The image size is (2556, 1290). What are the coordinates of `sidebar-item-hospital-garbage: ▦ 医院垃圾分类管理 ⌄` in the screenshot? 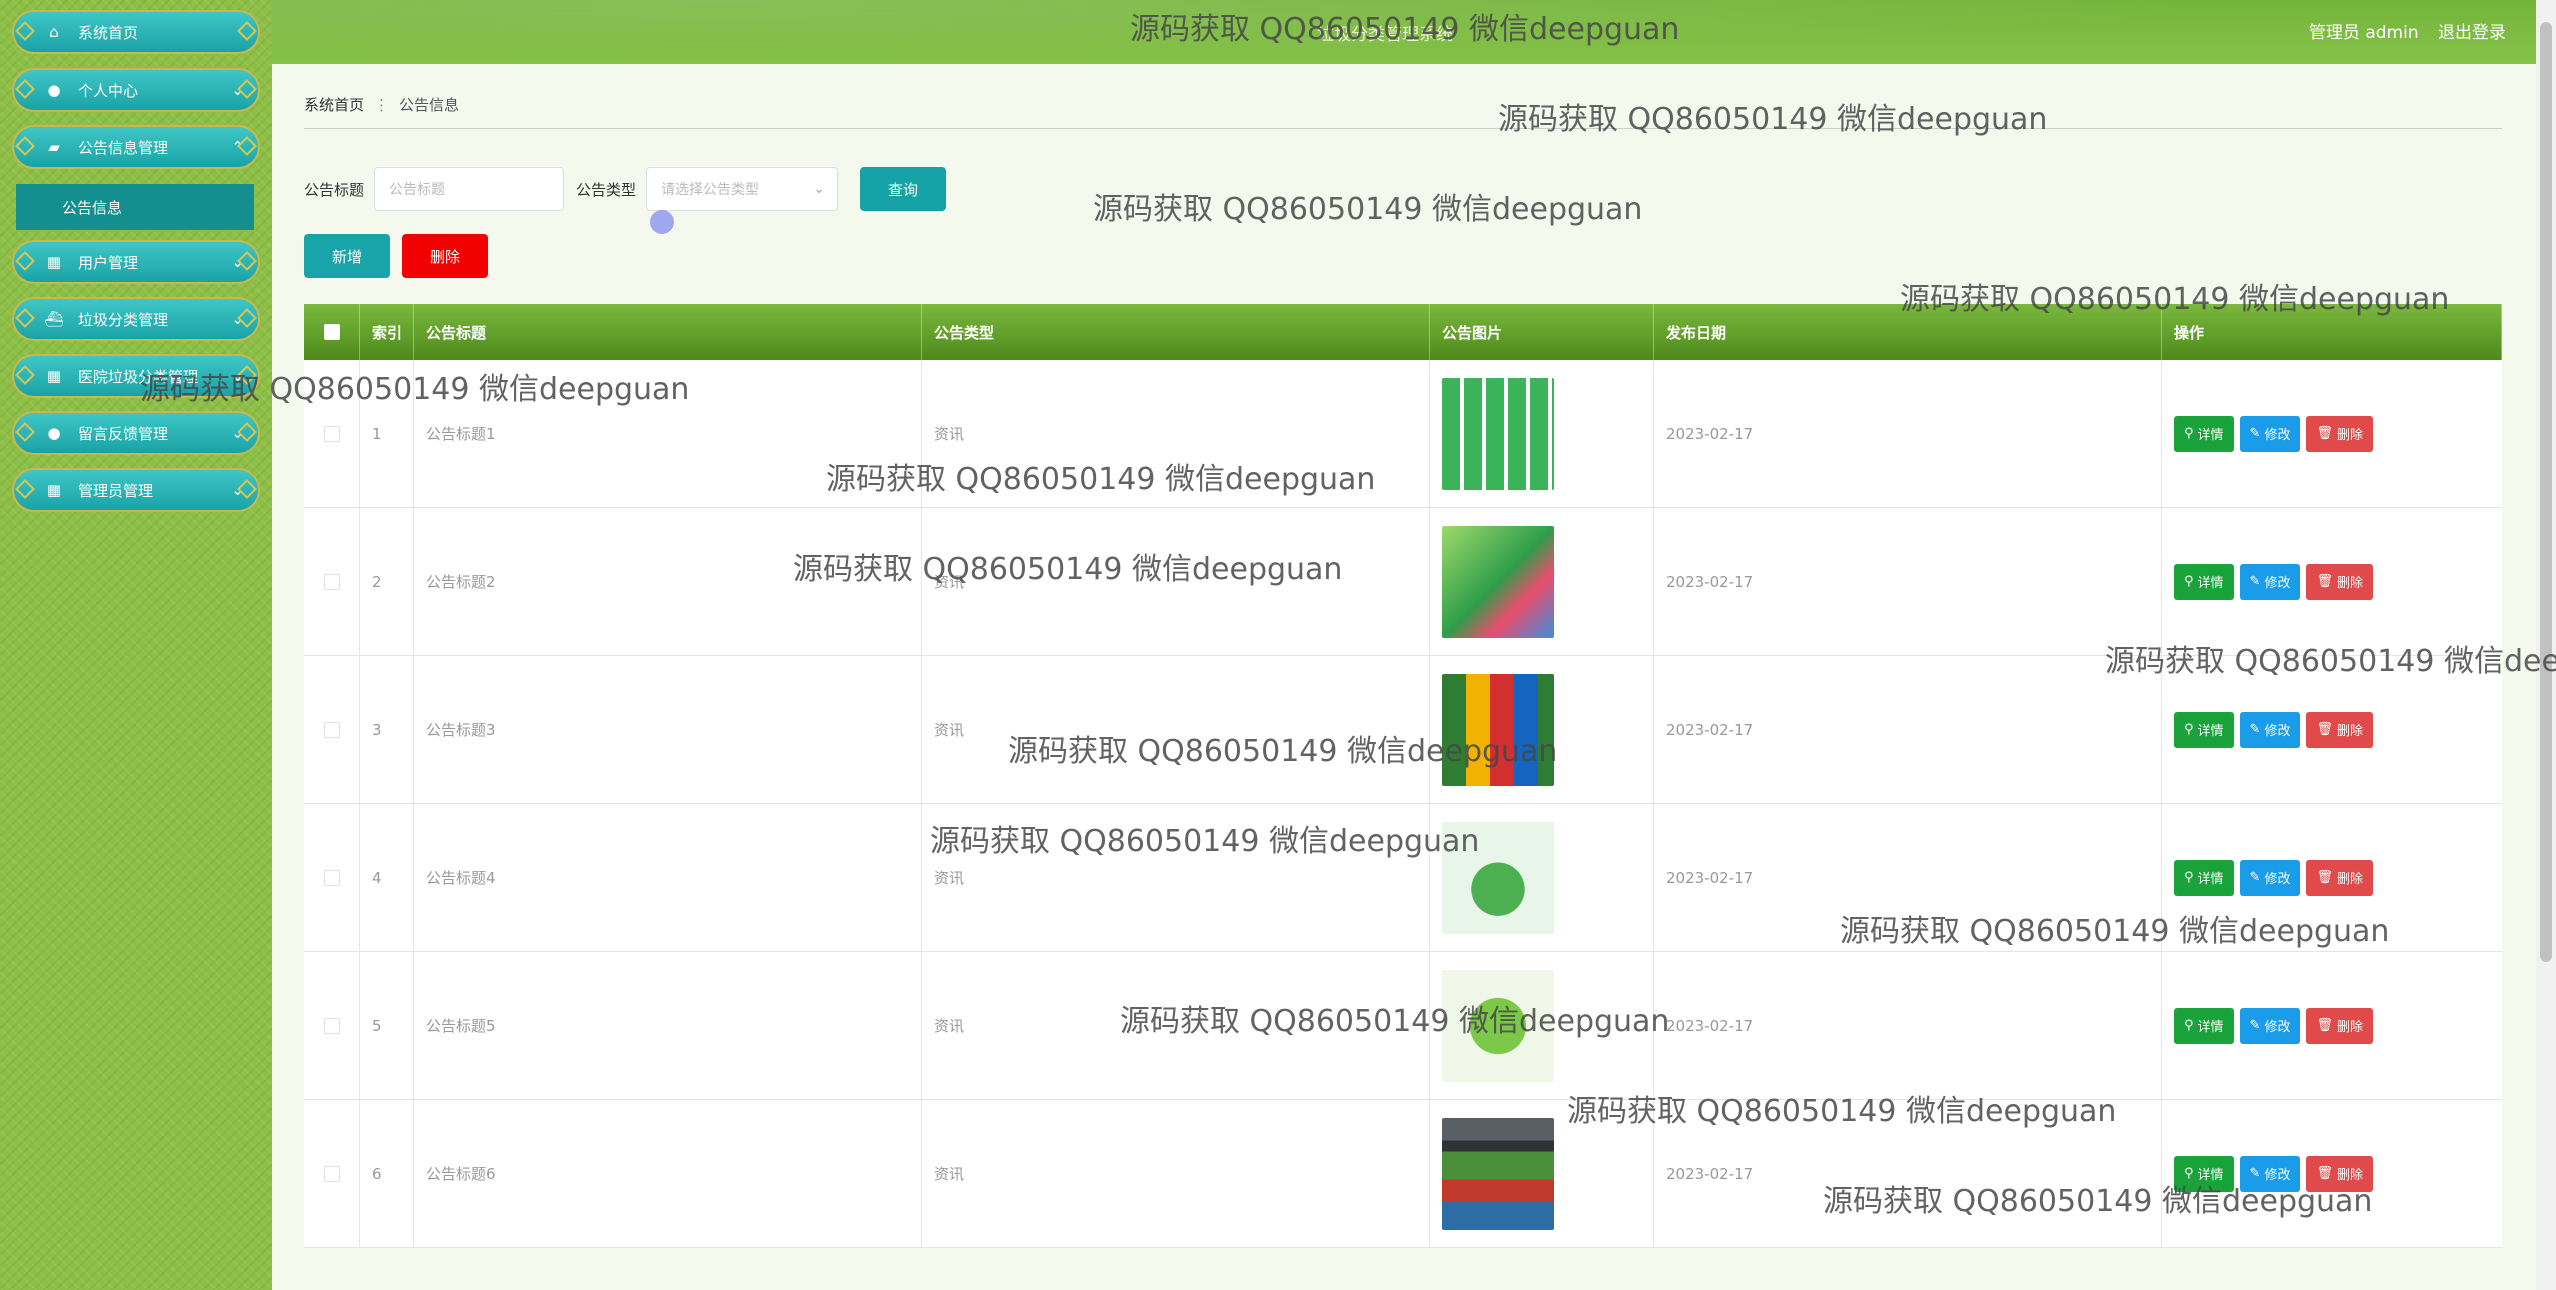 It's located at (136, 376).